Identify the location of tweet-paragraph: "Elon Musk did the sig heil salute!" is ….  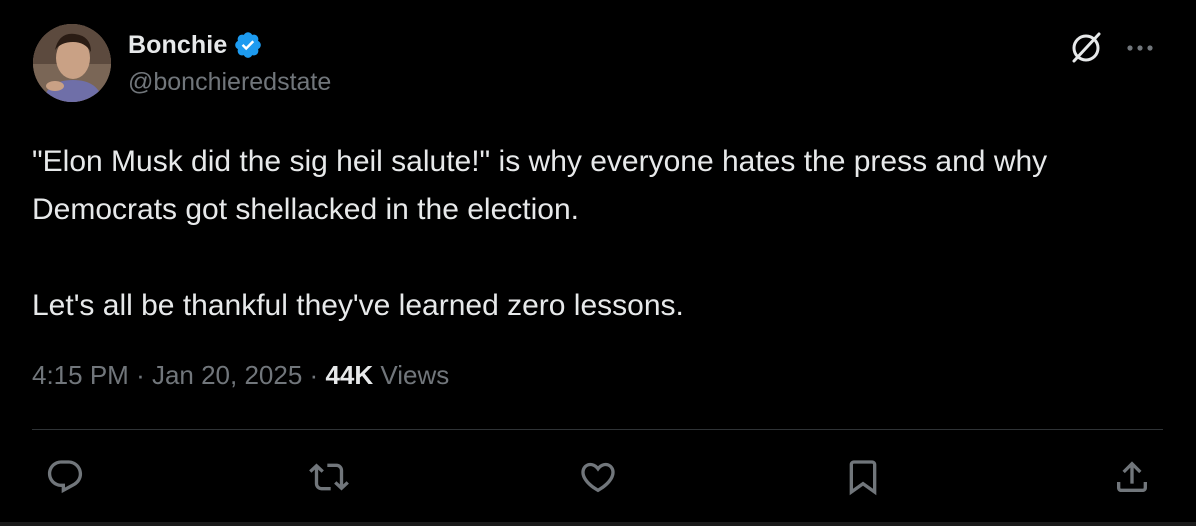
(540, 185).